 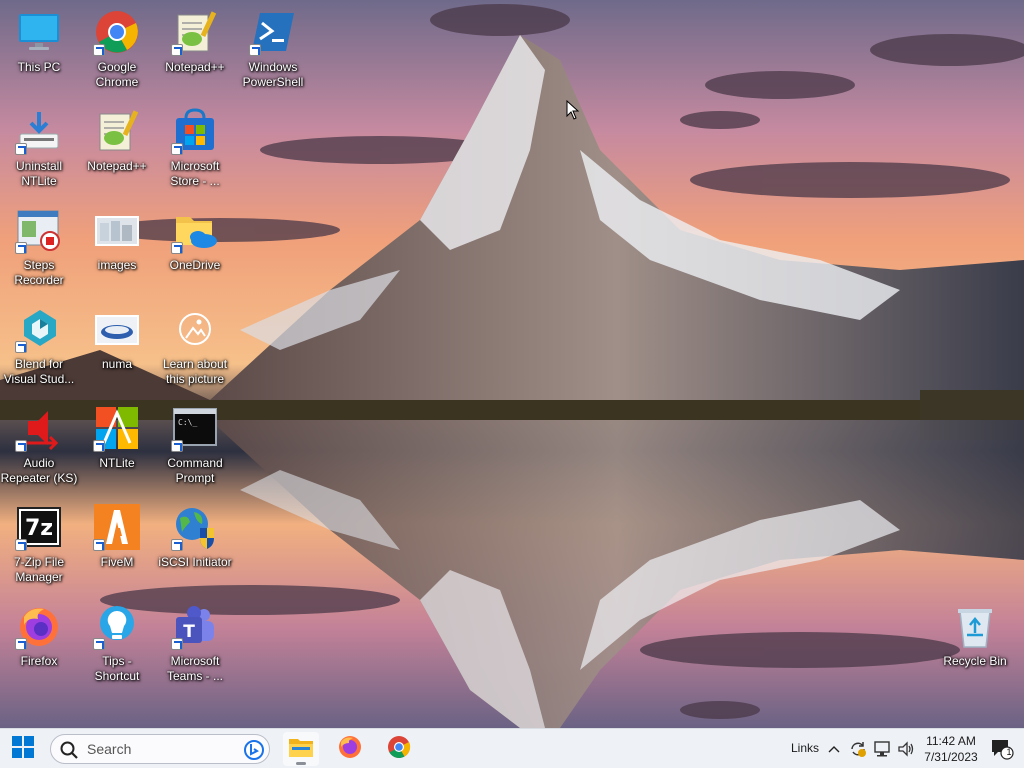 I want to click on desktop-icon-onedrive: OneDrive, so click(x=195, y=249).